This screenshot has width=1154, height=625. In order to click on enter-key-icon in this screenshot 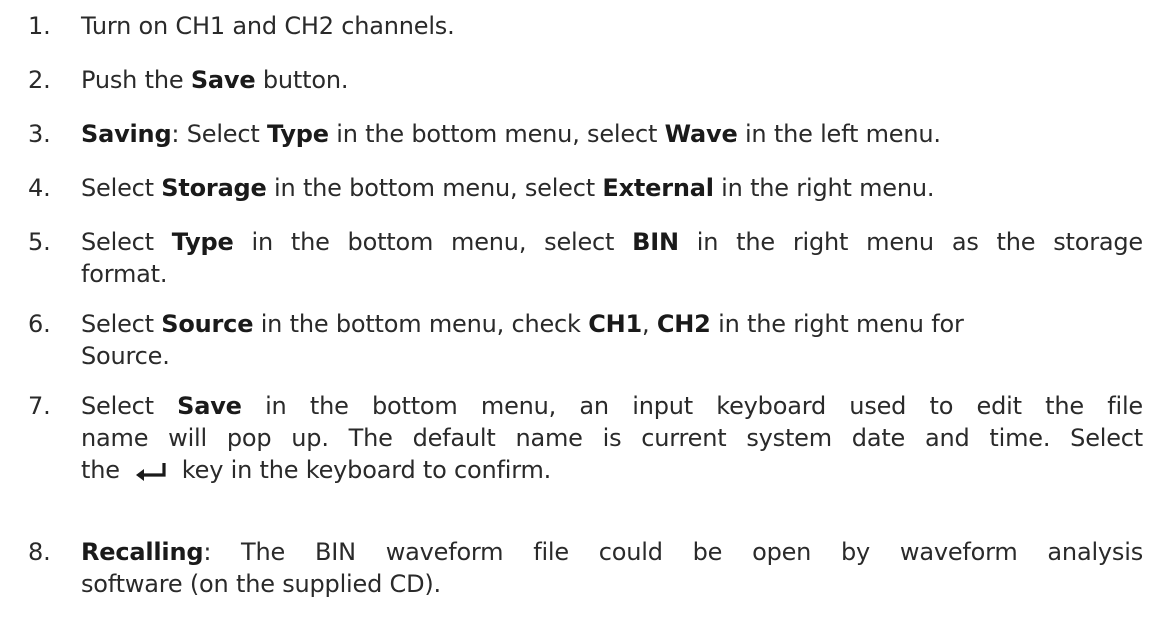, I will do `click(151, 473)`.